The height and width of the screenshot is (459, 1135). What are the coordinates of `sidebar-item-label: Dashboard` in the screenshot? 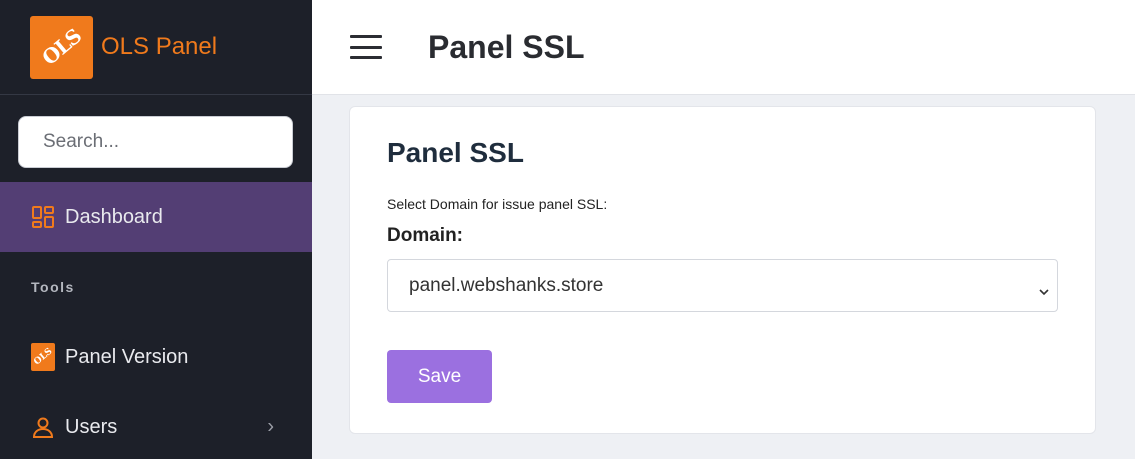 It's located at (114, 216).